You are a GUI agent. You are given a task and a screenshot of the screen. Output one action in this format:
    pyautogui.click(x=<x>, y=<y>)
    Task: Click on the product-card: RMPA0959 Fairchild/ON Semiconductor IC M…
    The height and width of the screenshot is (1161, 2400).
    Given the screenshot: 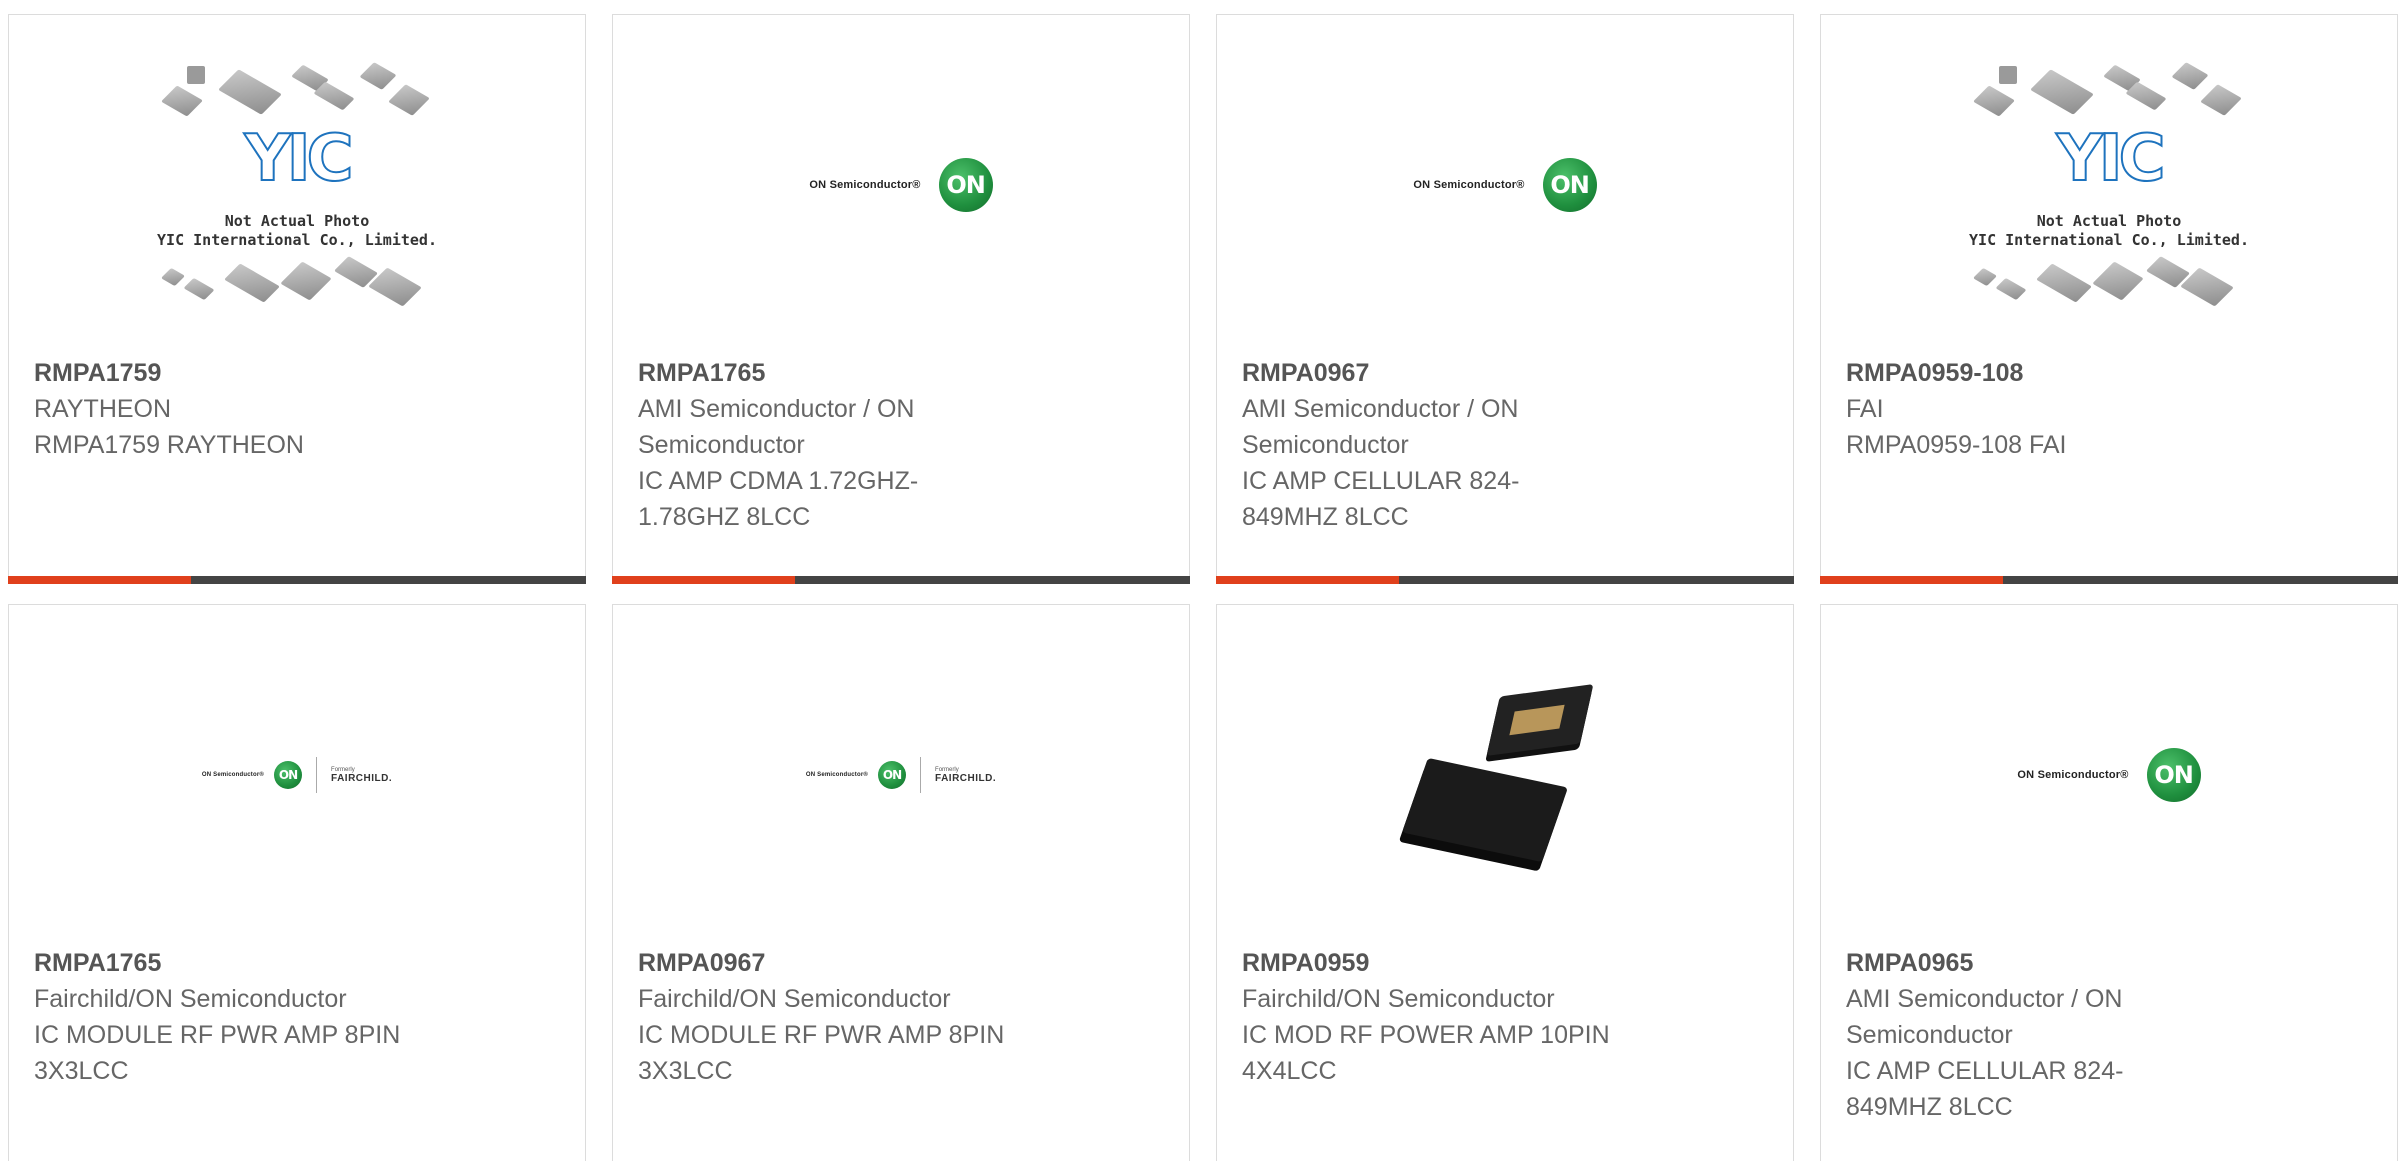 What is the action you would take?
    pyautogui.click(x=1505, y=882)
    